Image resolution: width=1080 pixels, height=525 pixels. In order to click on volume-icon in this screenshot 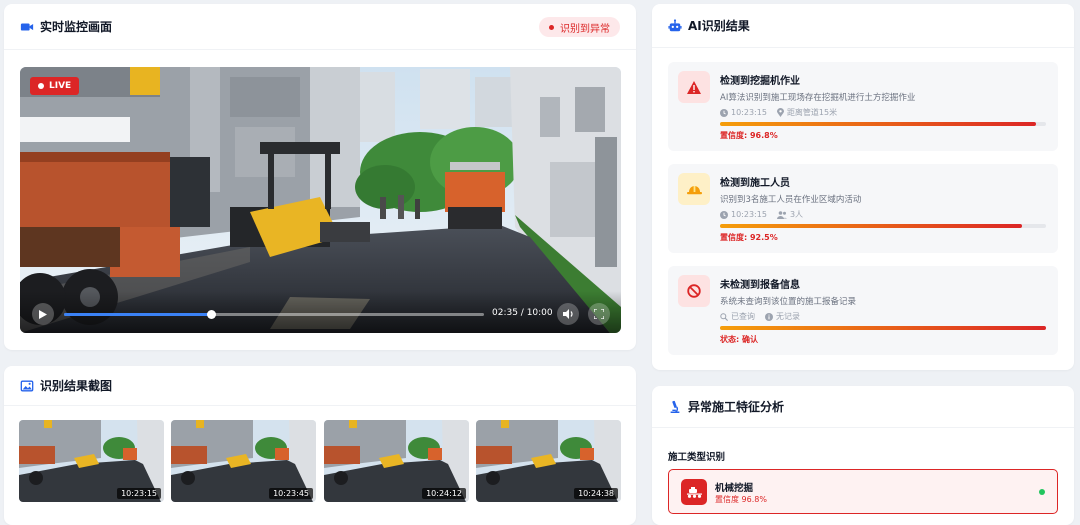, I will do `click(567, 314)`.